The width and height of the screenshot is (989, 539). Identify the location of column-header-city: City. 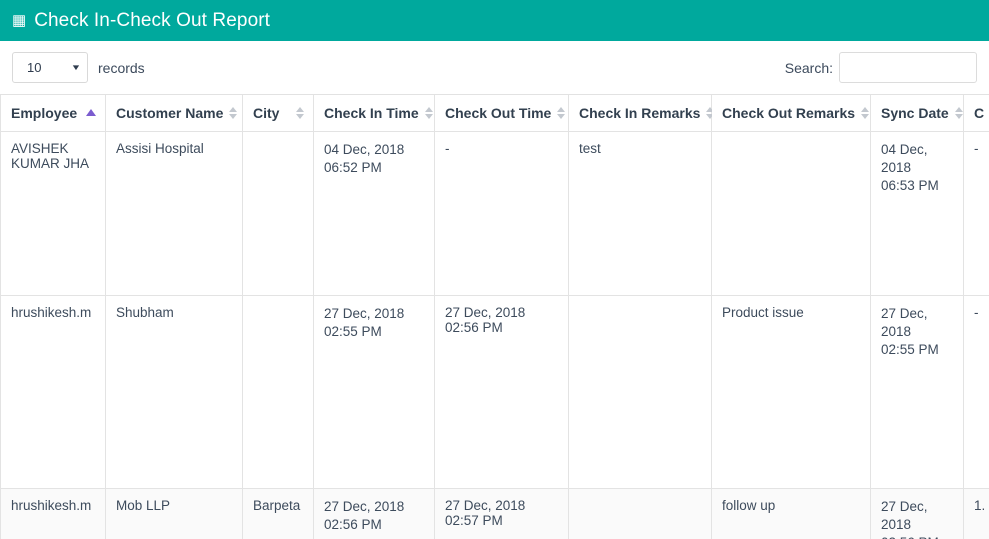
(278, 113).